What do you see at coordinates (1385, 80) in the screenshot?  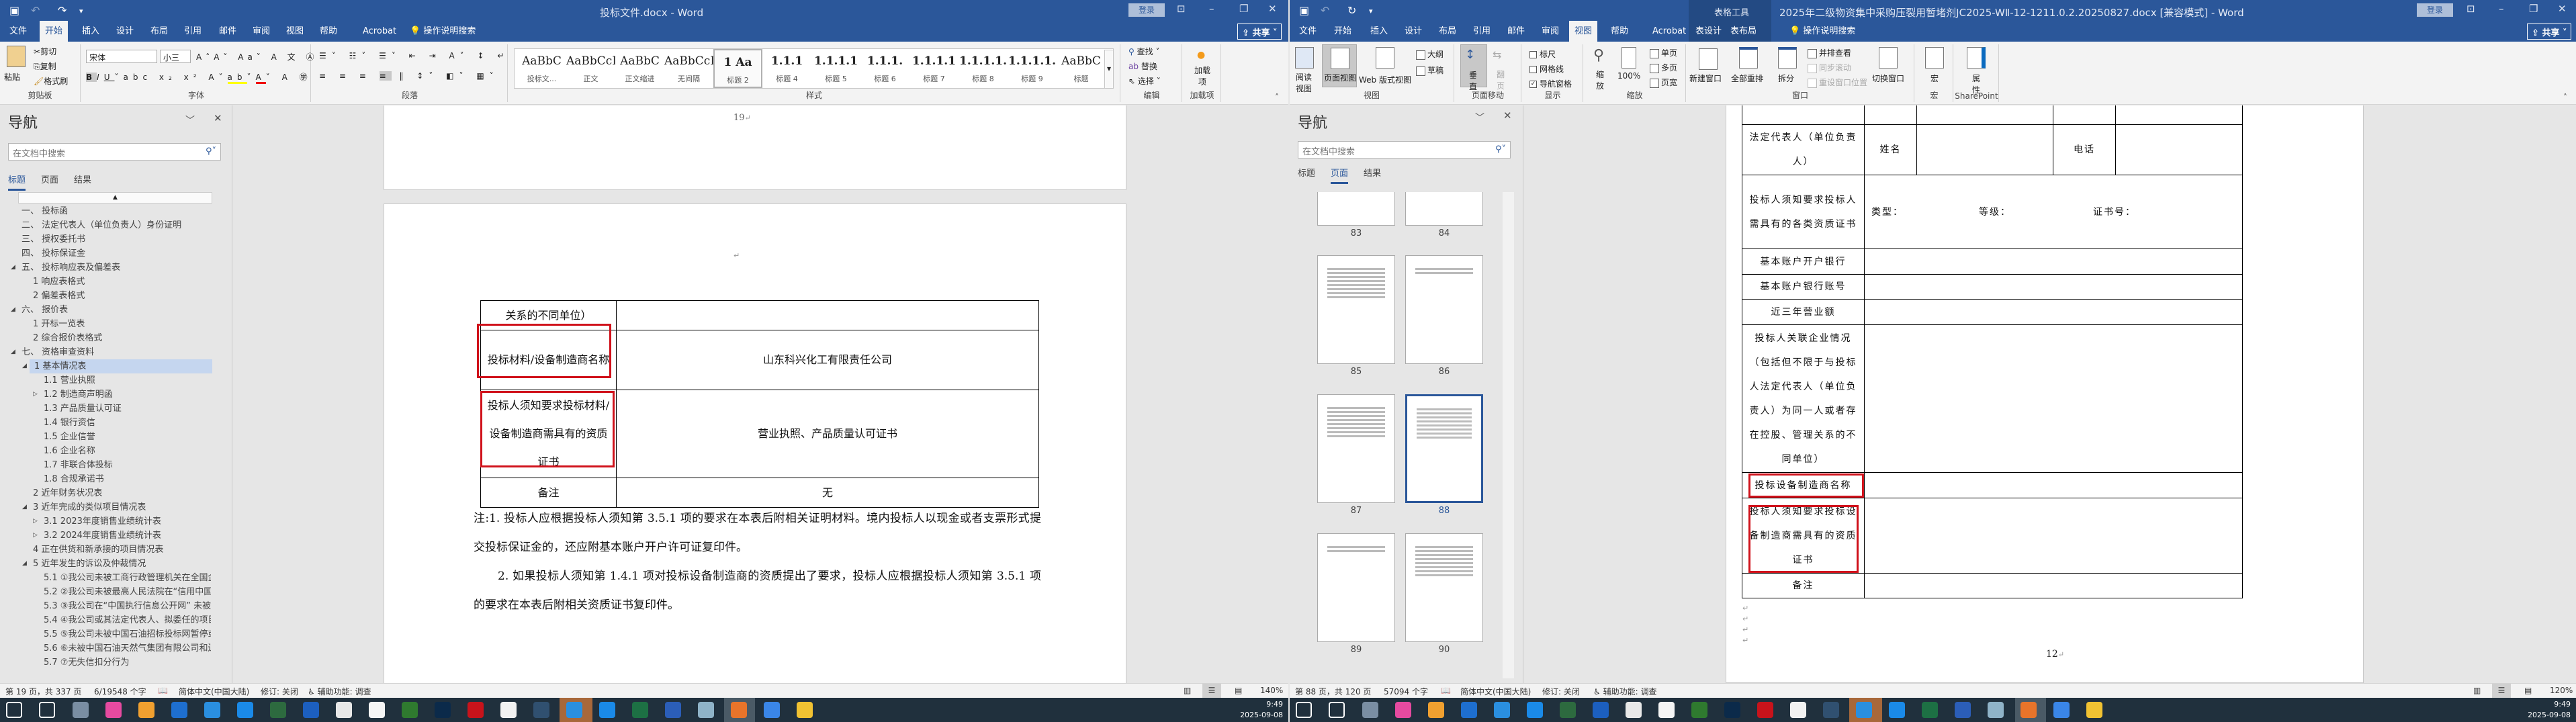 I see `web-layout-button: Web 版式视图` at bounding box center [1385, 80].